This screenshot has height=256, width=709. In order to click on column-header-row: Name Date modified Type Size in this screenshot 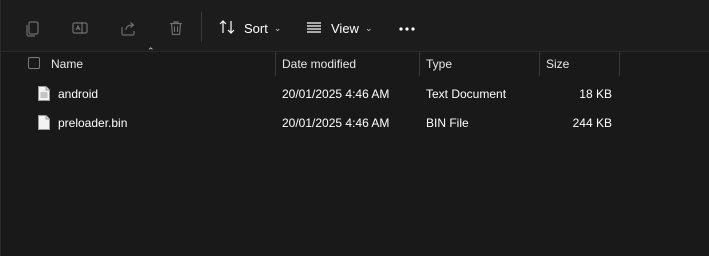, I will do `click(355, 64)`.